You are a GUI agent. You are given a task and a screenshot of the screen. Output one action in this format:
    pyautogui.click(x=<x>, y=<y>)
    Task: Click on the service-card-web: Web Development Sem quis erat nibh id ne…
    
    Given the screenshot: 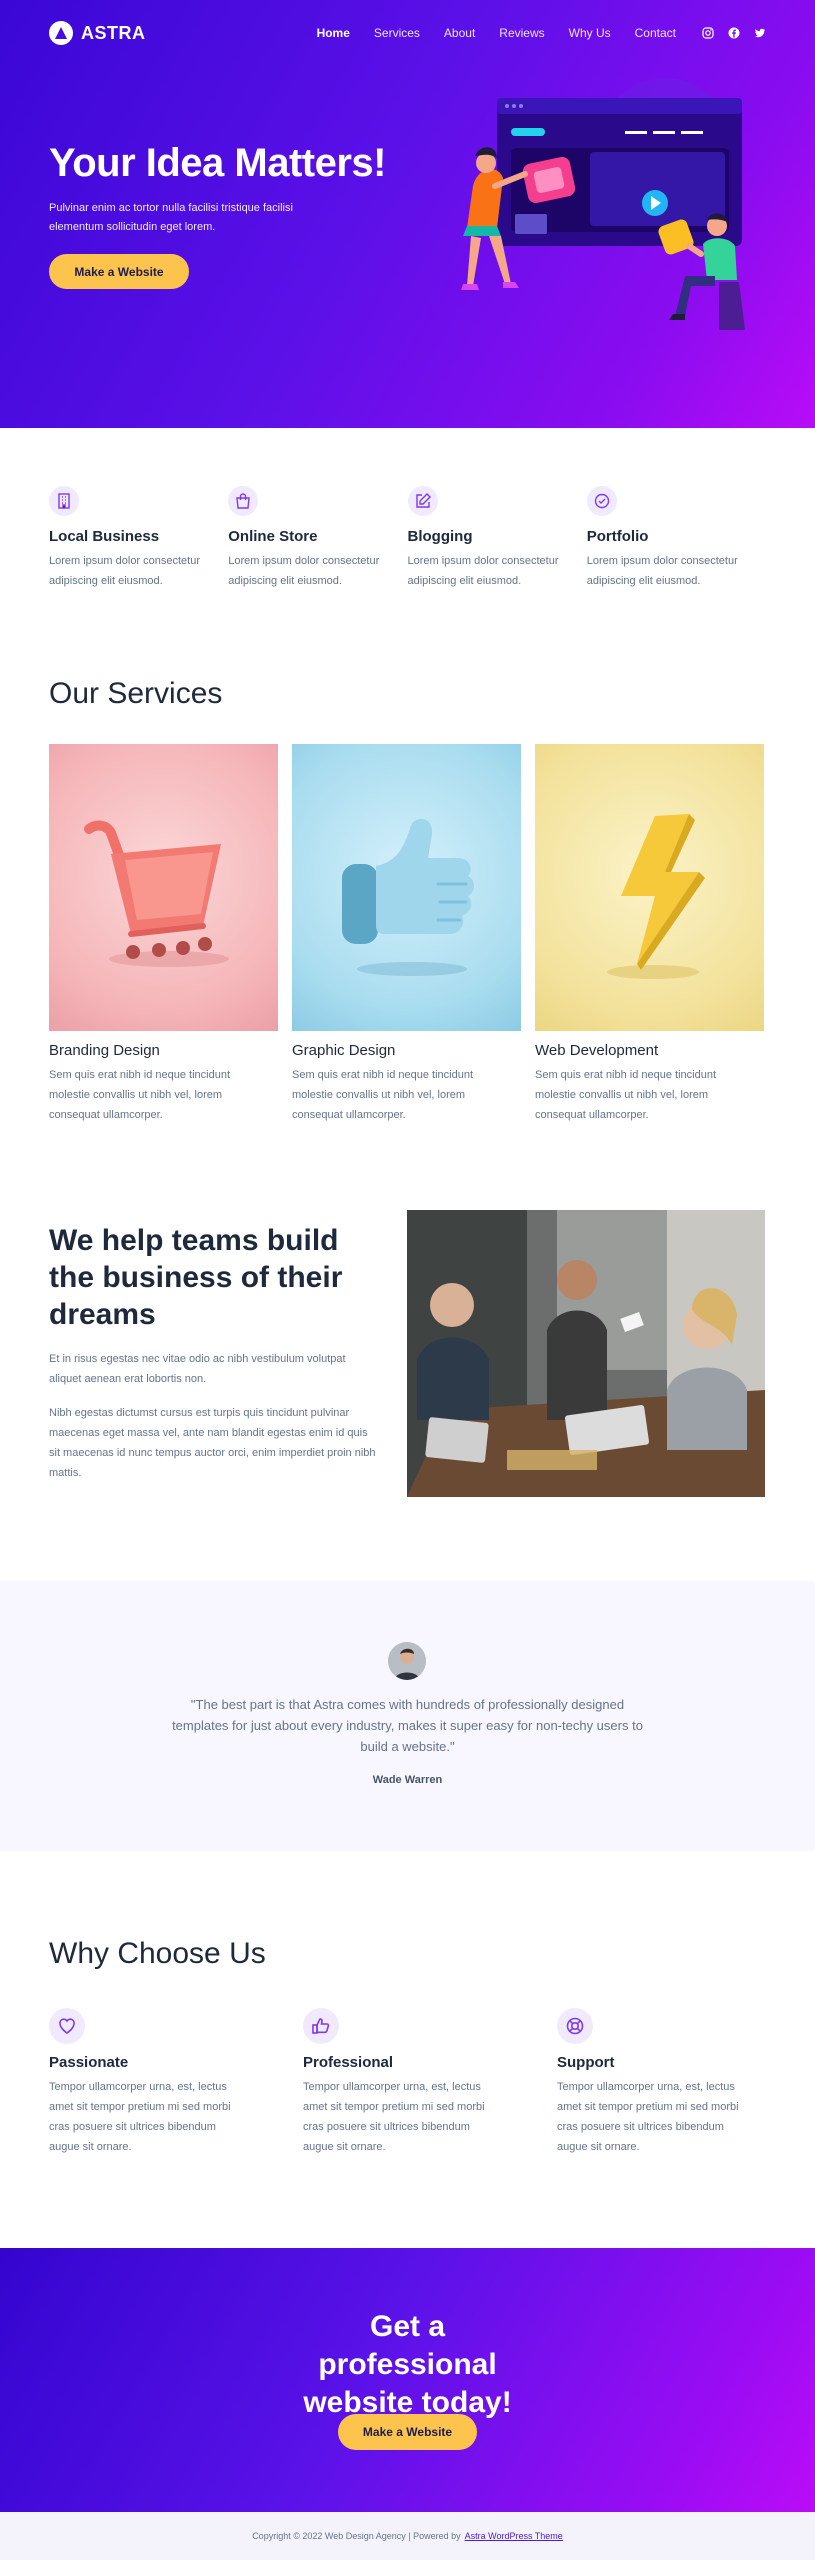 What is the action you would take?
    pyautogui.click(x=649, y=934)
    